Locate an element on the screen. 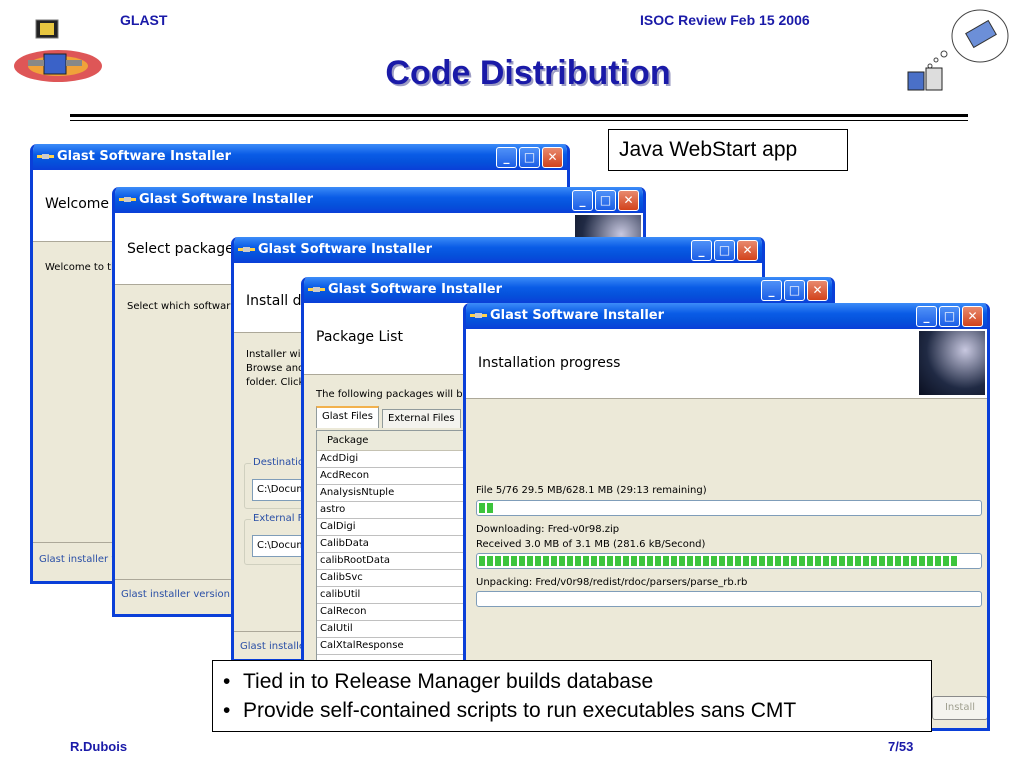 The width and height of the screenshot is (1024, 768). welcome-text: Welcome to tl is located at coordinates (79, 267).